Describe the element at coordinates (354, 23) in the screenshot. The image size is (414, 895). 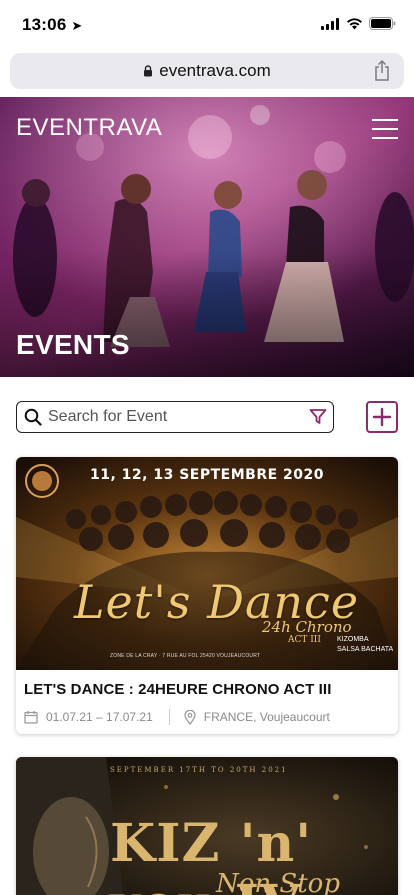
I see `wifi-icon` at that location.